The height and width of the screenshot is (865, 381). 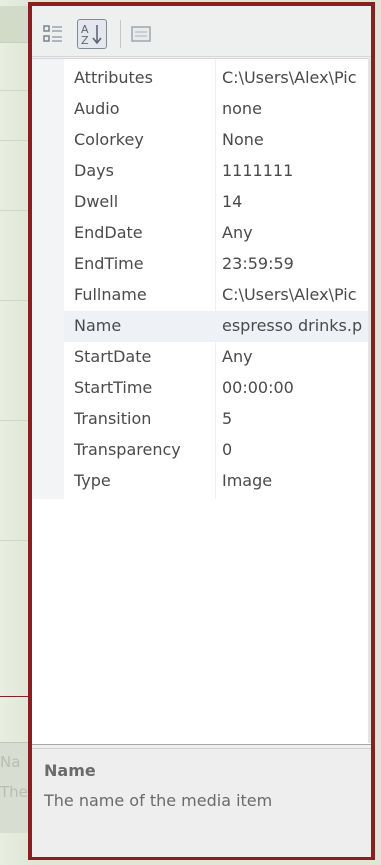 What do you see at coordinates (109, 139) in the screenshot?
I see `property-name: Colorkey` at bounding box center [109, 139].